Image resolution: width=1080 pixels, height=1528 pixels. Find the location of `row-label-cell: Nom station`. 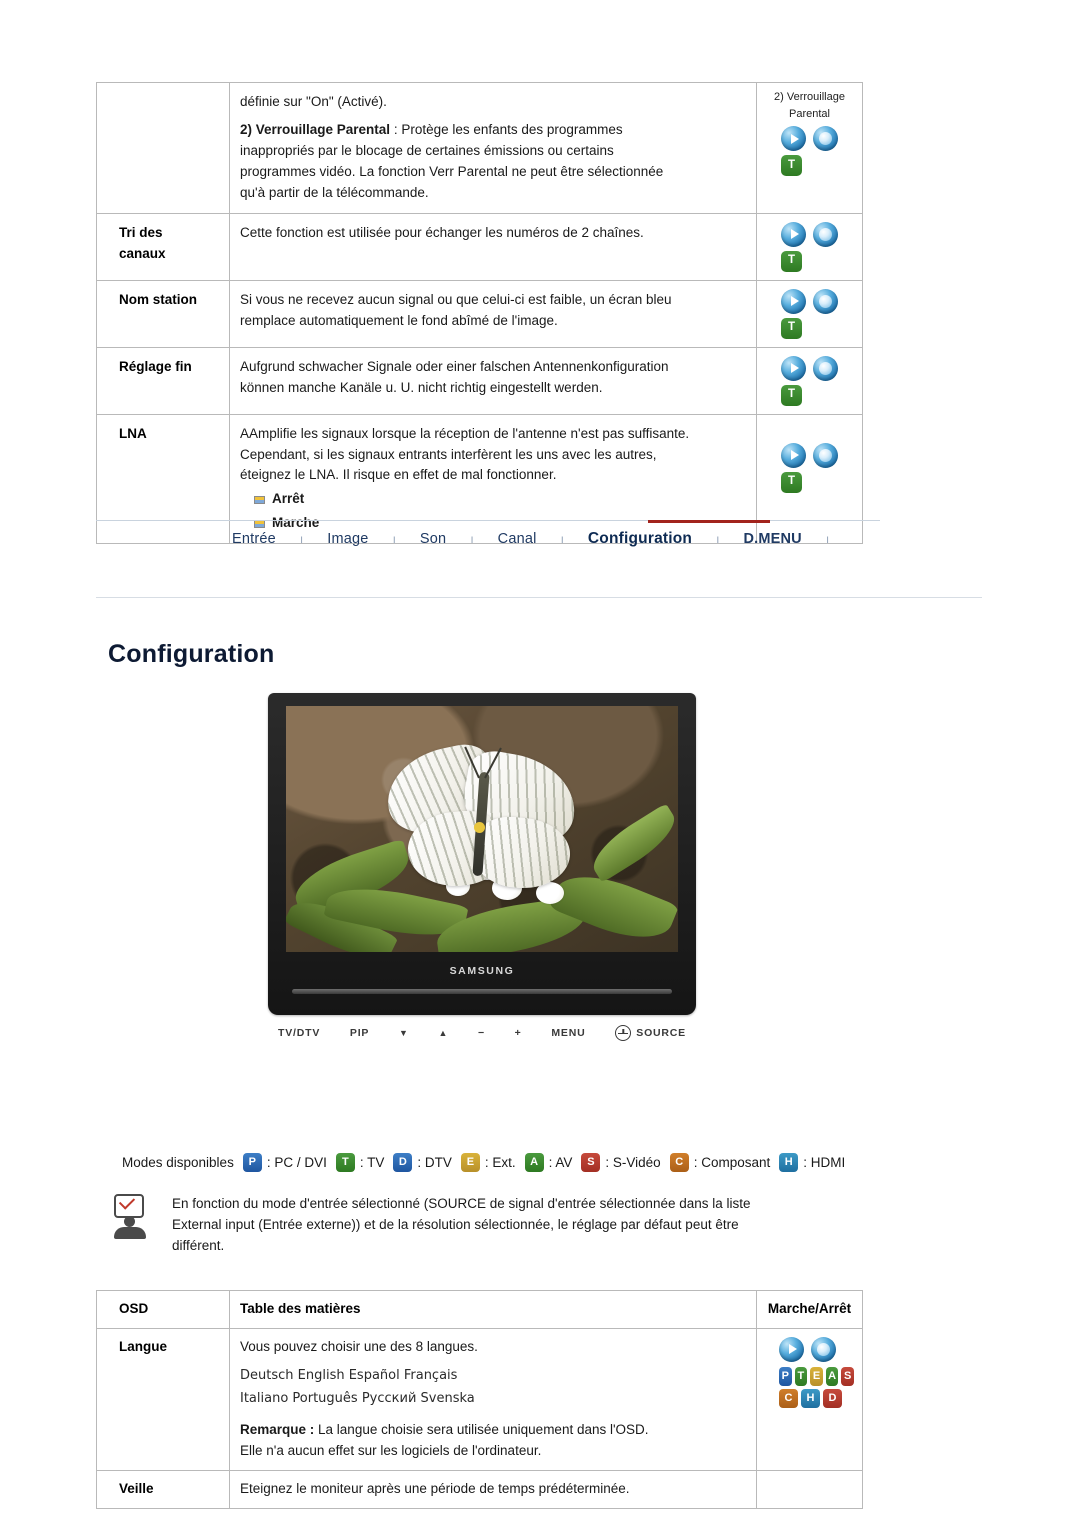

row-label-cell: Nom station is located at coordinates (163, 314).